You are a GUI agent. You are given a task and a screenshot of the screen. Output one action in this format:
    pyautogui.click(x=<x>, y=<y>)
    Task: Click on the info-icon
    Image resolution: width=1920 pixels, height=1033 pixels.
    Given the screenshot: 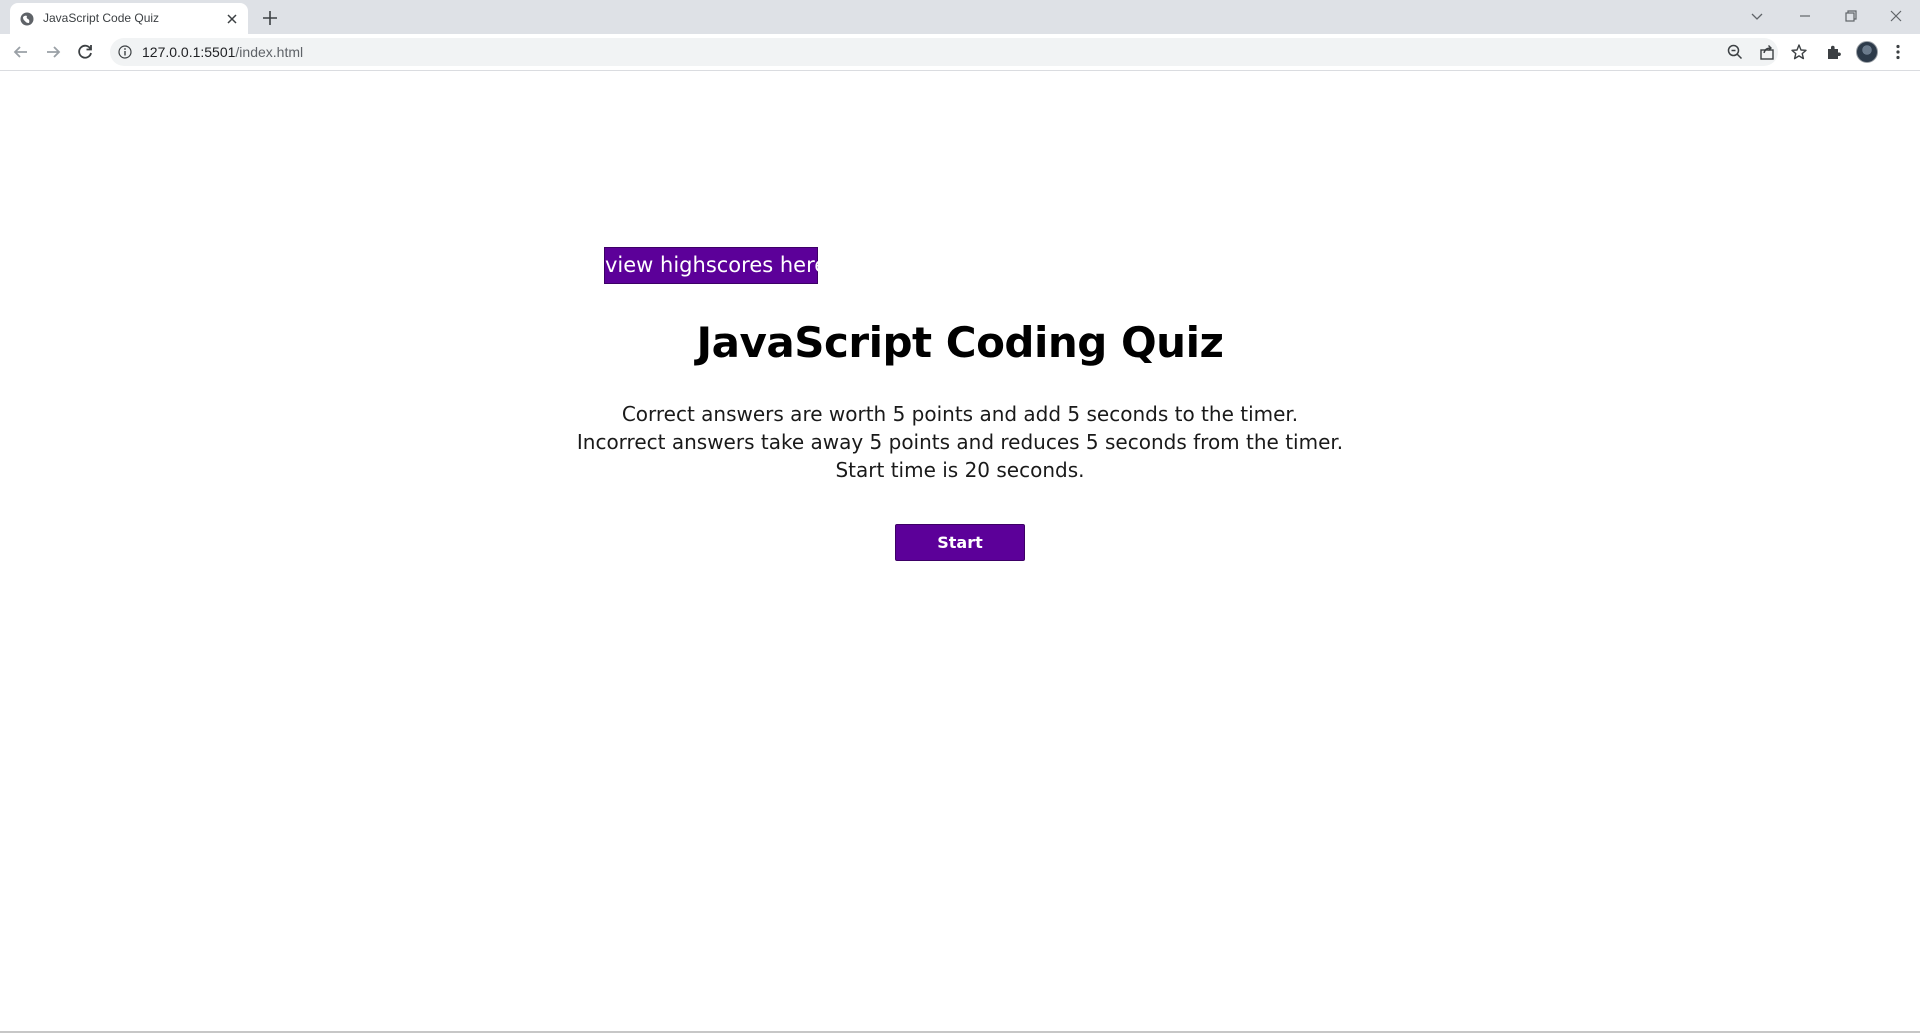 What is the action you would take?
    pyautogui.click(x=125, y=52)
    